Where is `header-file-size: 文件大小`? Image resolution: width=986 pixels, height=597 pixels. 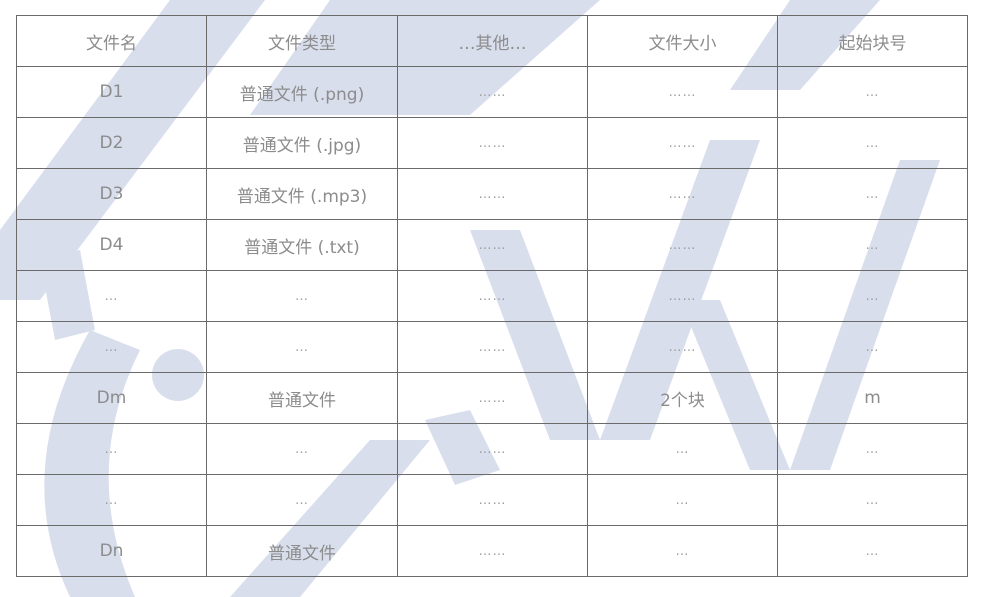 header-file-size: 文件大小 is located at coordinates (682, 41).